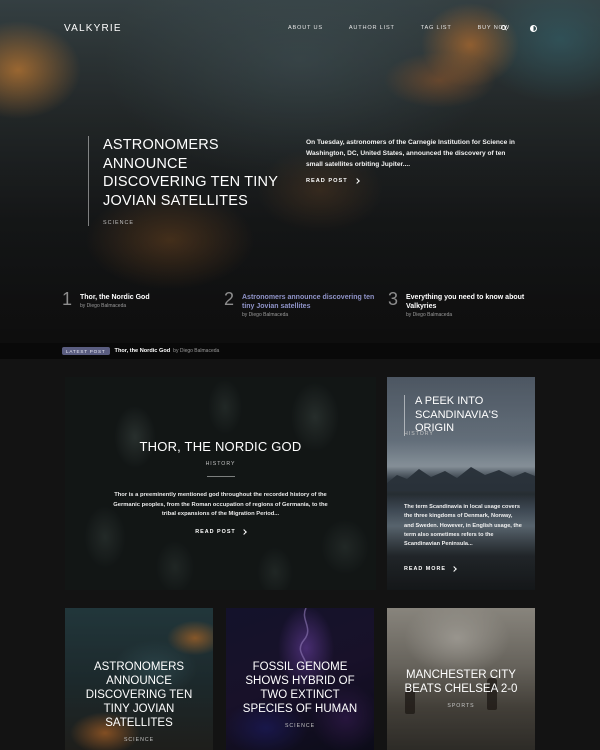  I want to click on post-card-manchester: MANCHESTER CITY BEATS CHELSEA 2-0 SPORTS, so click(461, 679).